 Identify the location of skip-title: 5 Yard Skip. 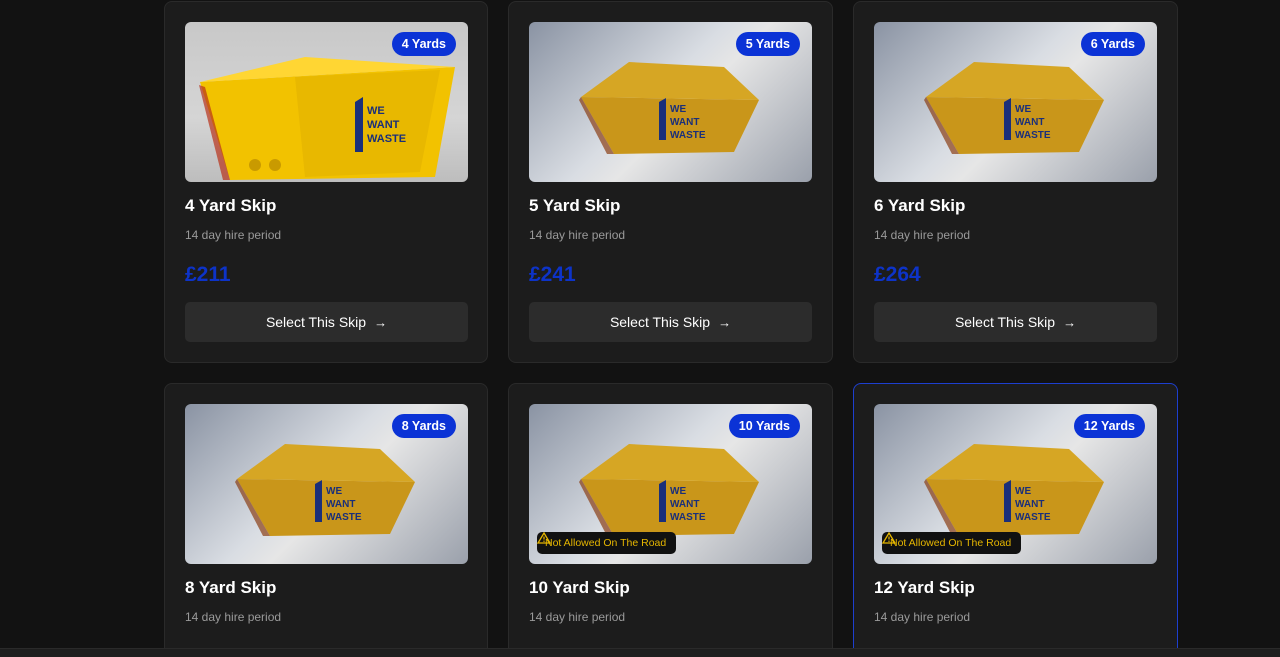
(575, 205).